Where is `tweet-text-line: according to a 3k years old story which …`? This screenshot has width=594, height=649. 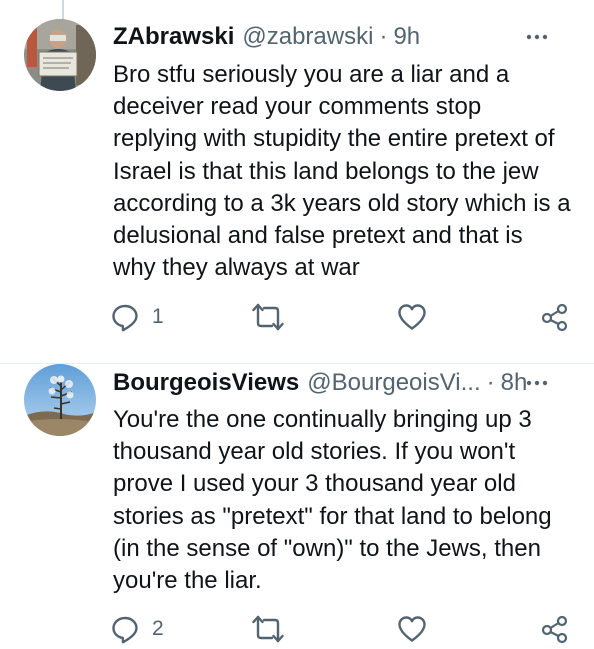
tweet-text-line: according to a 3k years old story which … is located at coordinates (342, 203).